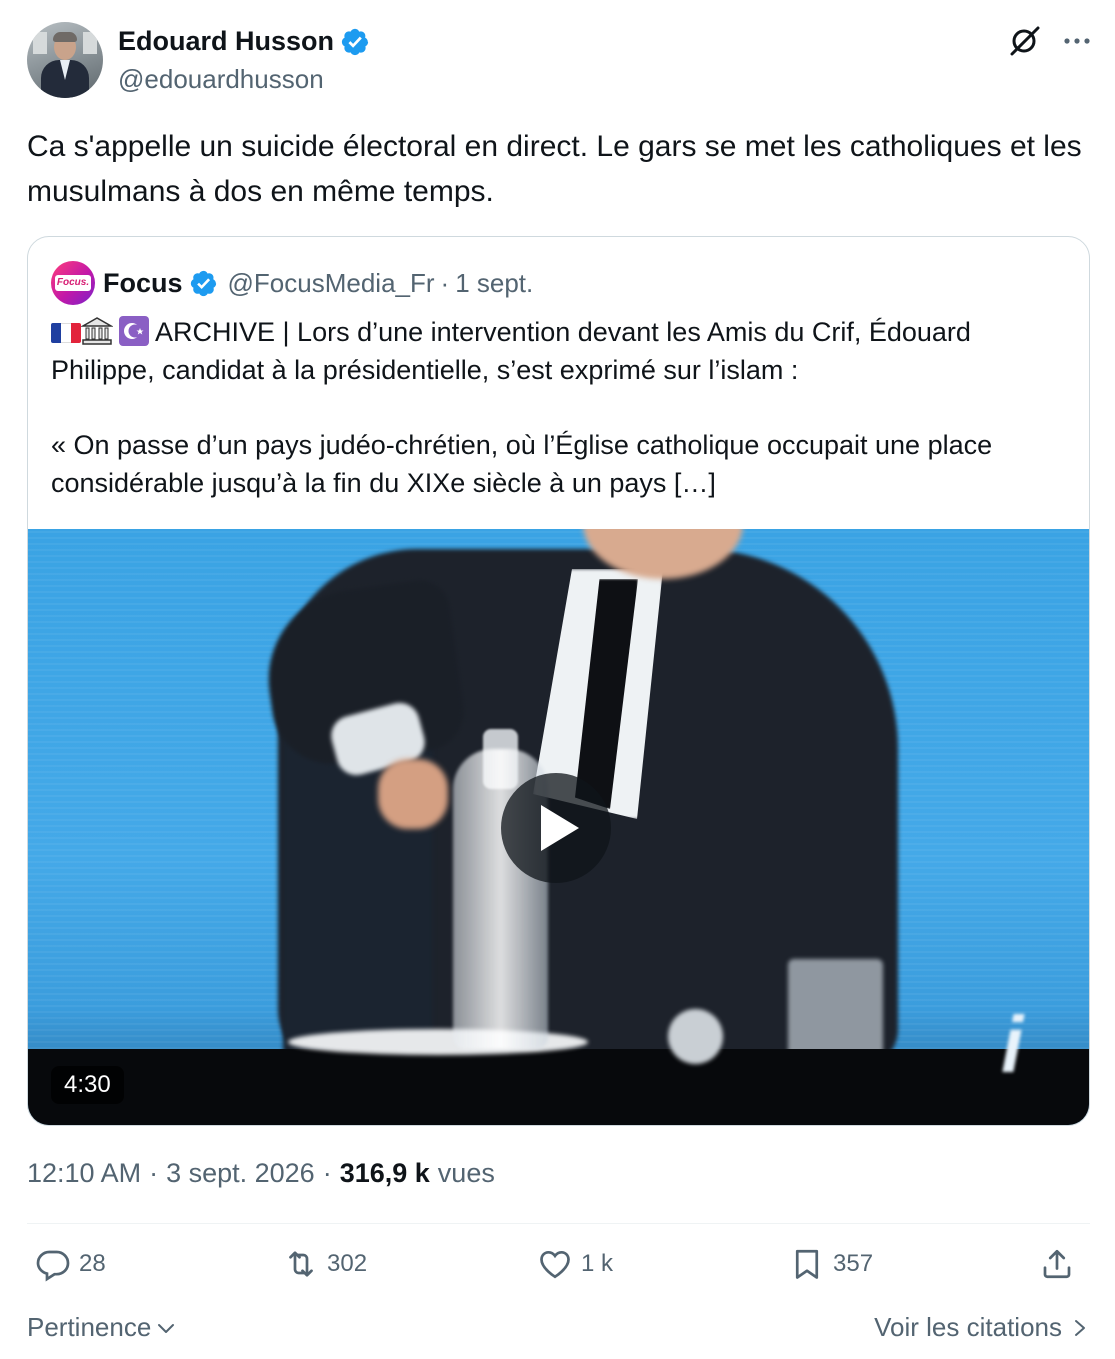  What do you see at coordinates (65, 37) in the screenshot?
I see `avatar-figure` at bounding box center [65, 37].